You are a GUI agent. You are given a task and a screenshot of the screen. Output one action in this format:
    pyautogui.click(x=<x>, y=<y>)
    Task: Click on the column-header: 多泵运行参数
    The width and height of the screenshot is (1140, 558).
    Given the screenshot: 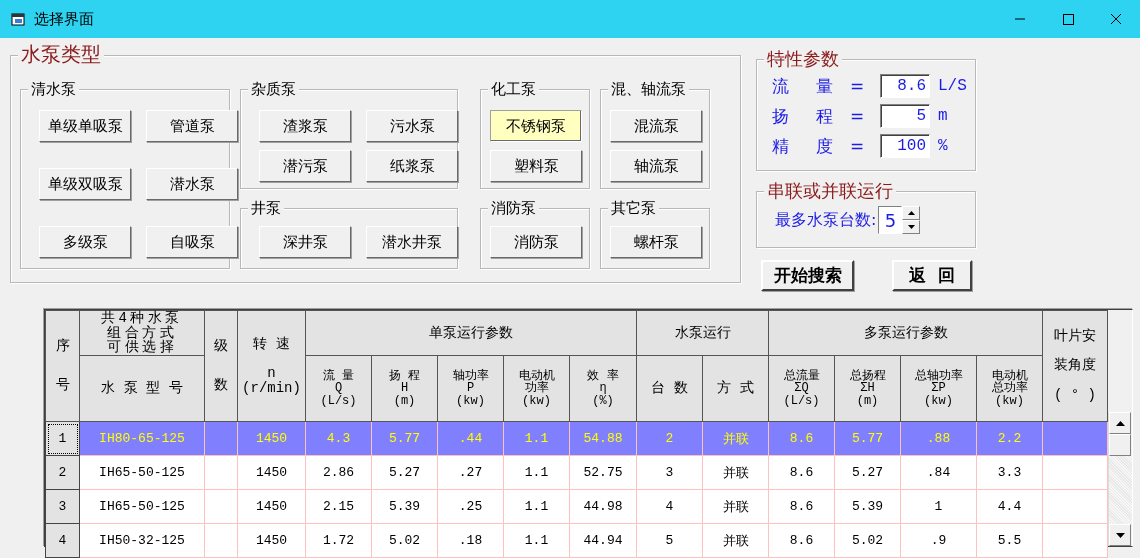 What is the action you would take?
    pyautogui.click(x=905, y=333)
    